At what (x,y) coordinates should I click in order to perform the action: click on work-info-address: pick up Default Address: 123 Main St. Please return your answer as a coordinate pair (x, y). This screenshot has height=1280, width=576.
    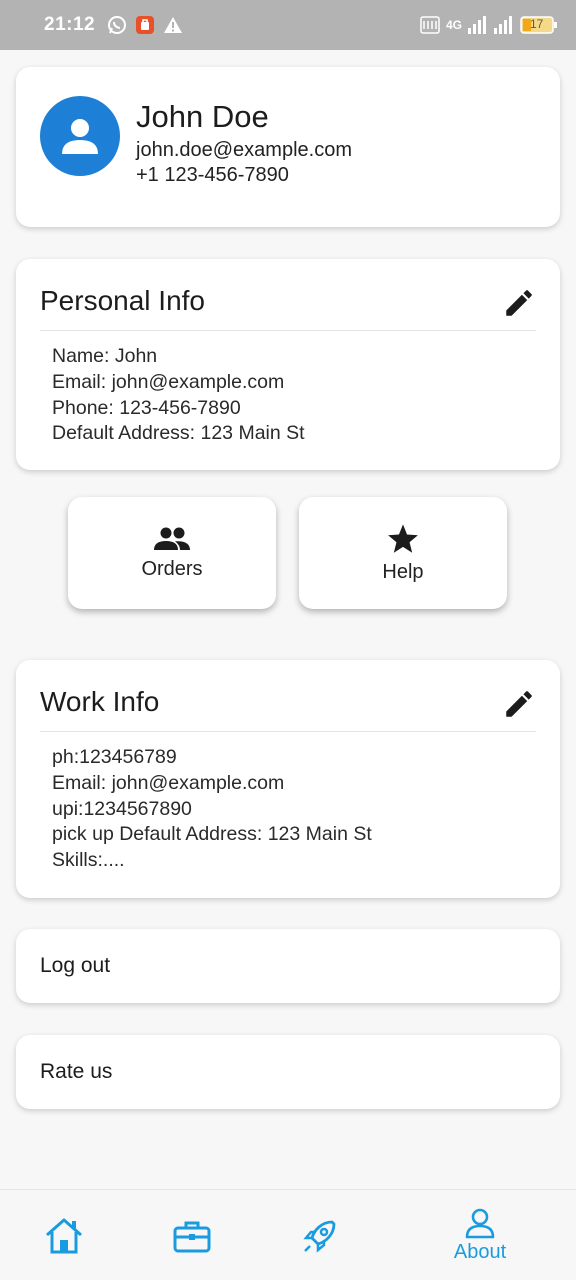
    Looking at the image, I should click on (212, 834).